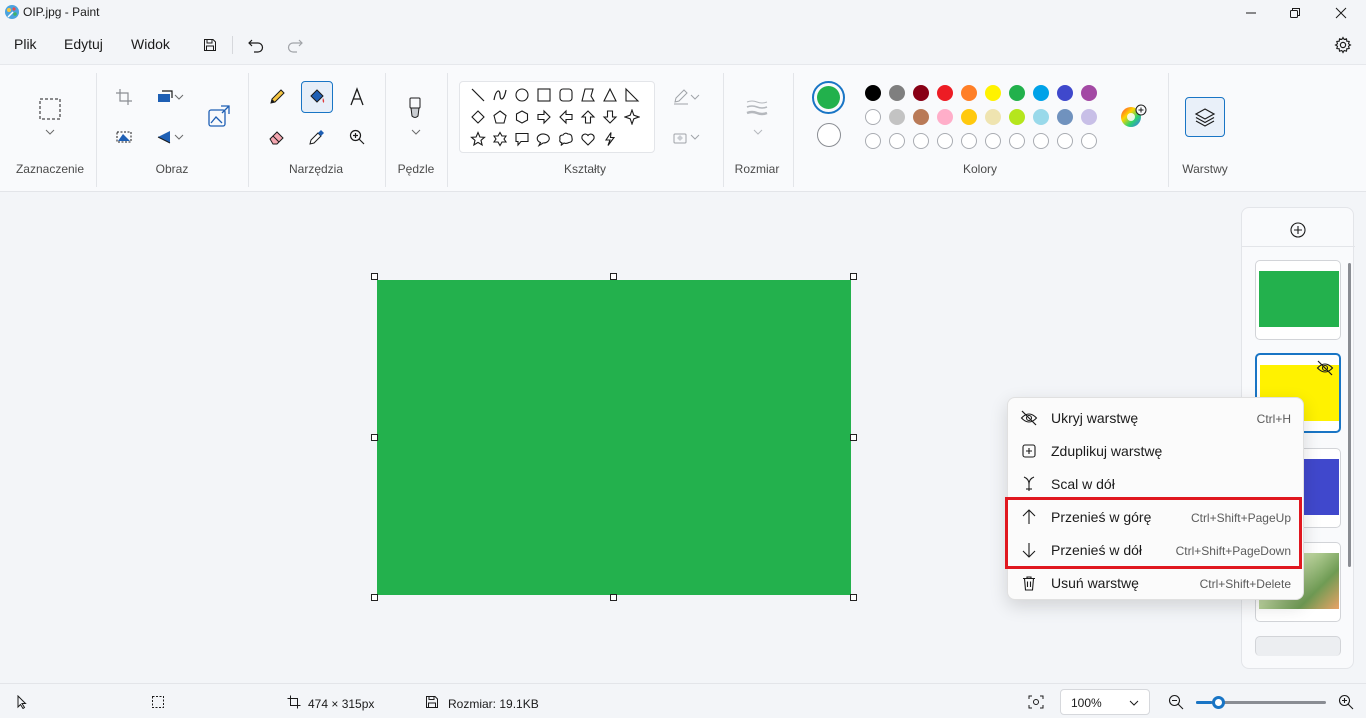  What do you see at coordinates (210, 45) in the screenshot?
I see `save-button` at bounding box center [210, 45].